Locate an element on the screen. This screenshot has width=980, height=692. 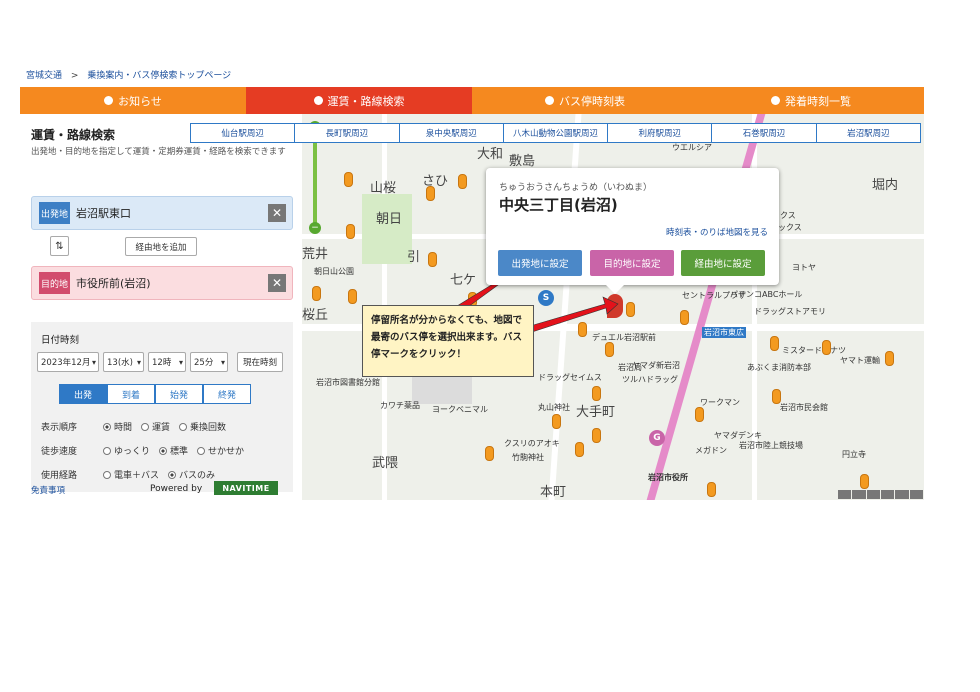
area-tab-nagamachi: 長町駅周辺 is located at coordinates (347, 133).